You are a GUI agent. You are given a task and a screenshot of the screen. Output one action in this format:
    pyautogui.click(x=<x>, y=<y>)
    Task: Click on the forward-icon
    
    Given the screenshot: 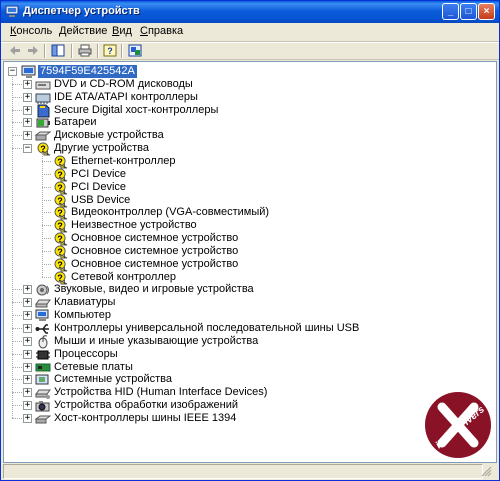 What is the action you would take?
    pyautogui.click(x=33, y=50)
    